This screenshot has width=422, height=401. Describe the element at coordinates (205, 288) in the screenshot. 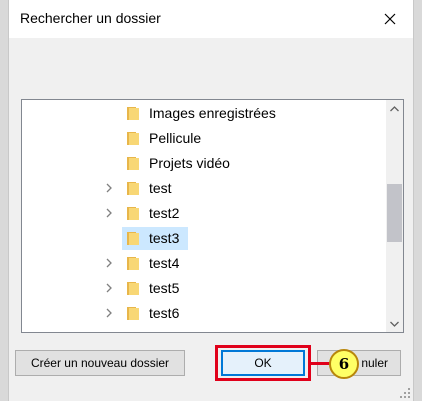

I see `tree-item: test5` at that location.